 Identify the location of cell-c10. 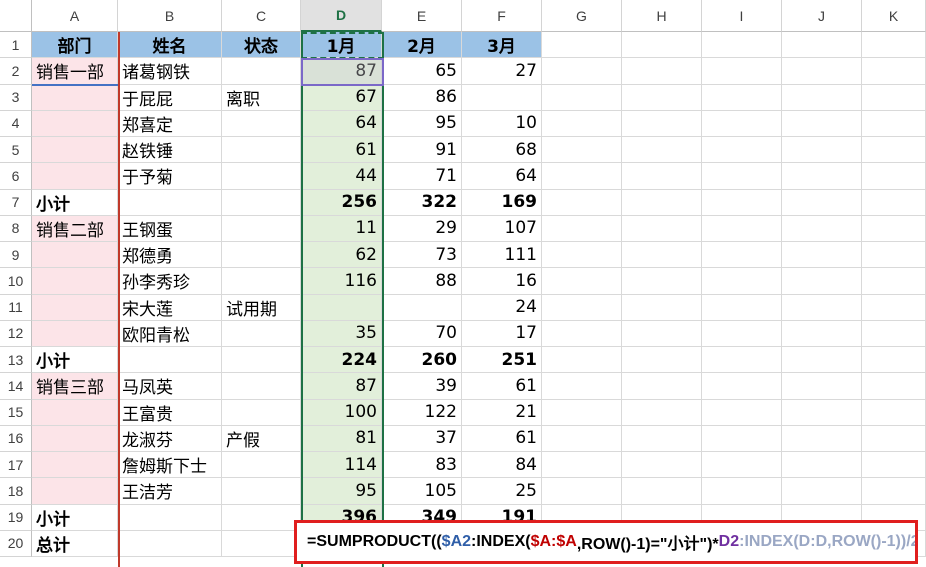
(261, 281).